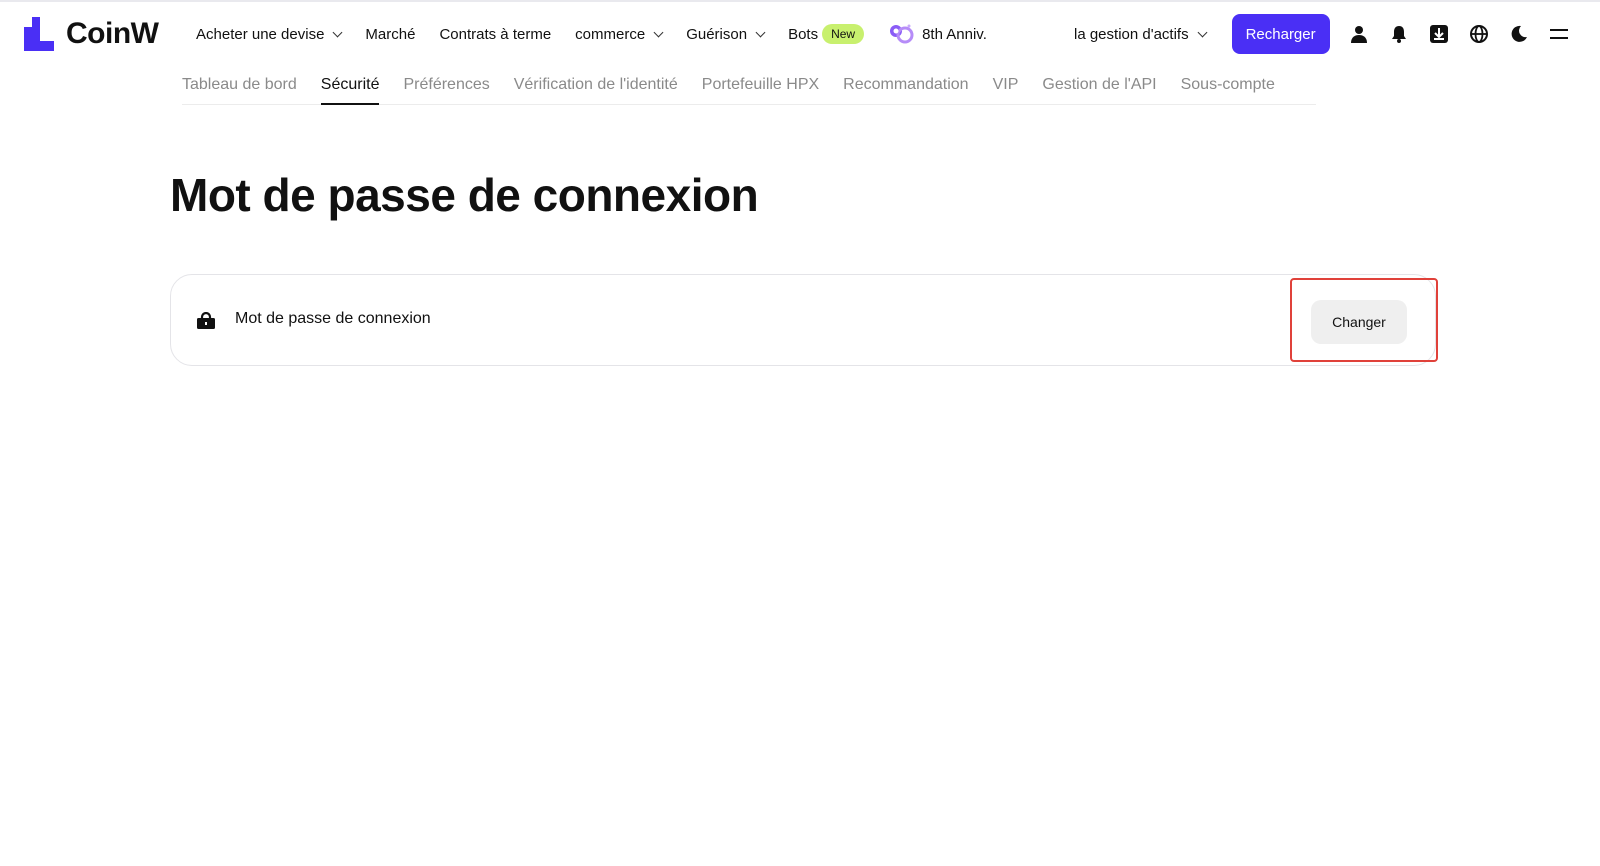  What do you see at coordinates (902, 34) in the screenshot?
I see `anniversary-icon` at bounding box center [902, 34].